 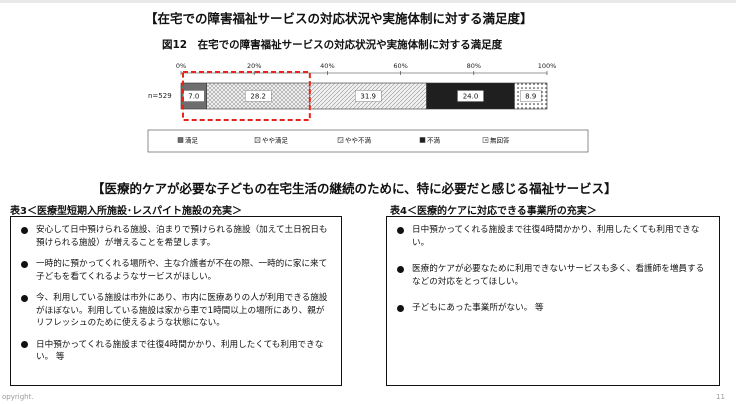 What do you see at coordinates (434, 141) in the screenshot?
I see `legend-label: 不満` at bounding box center [434, 141].